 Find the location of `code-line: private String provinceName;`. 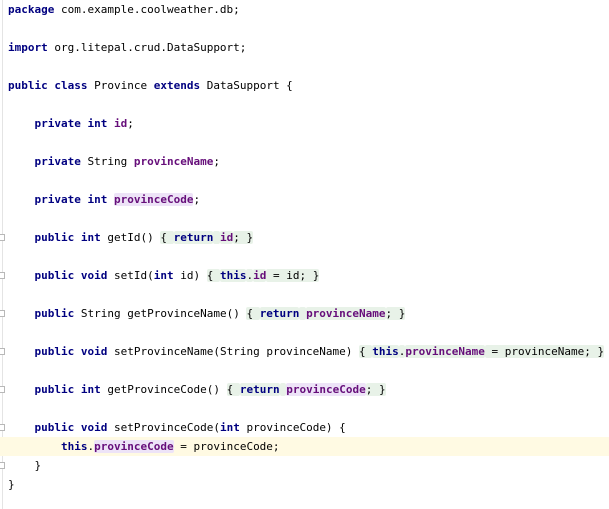

code-line: private String provinceName; is located at coordinates (304, 161).